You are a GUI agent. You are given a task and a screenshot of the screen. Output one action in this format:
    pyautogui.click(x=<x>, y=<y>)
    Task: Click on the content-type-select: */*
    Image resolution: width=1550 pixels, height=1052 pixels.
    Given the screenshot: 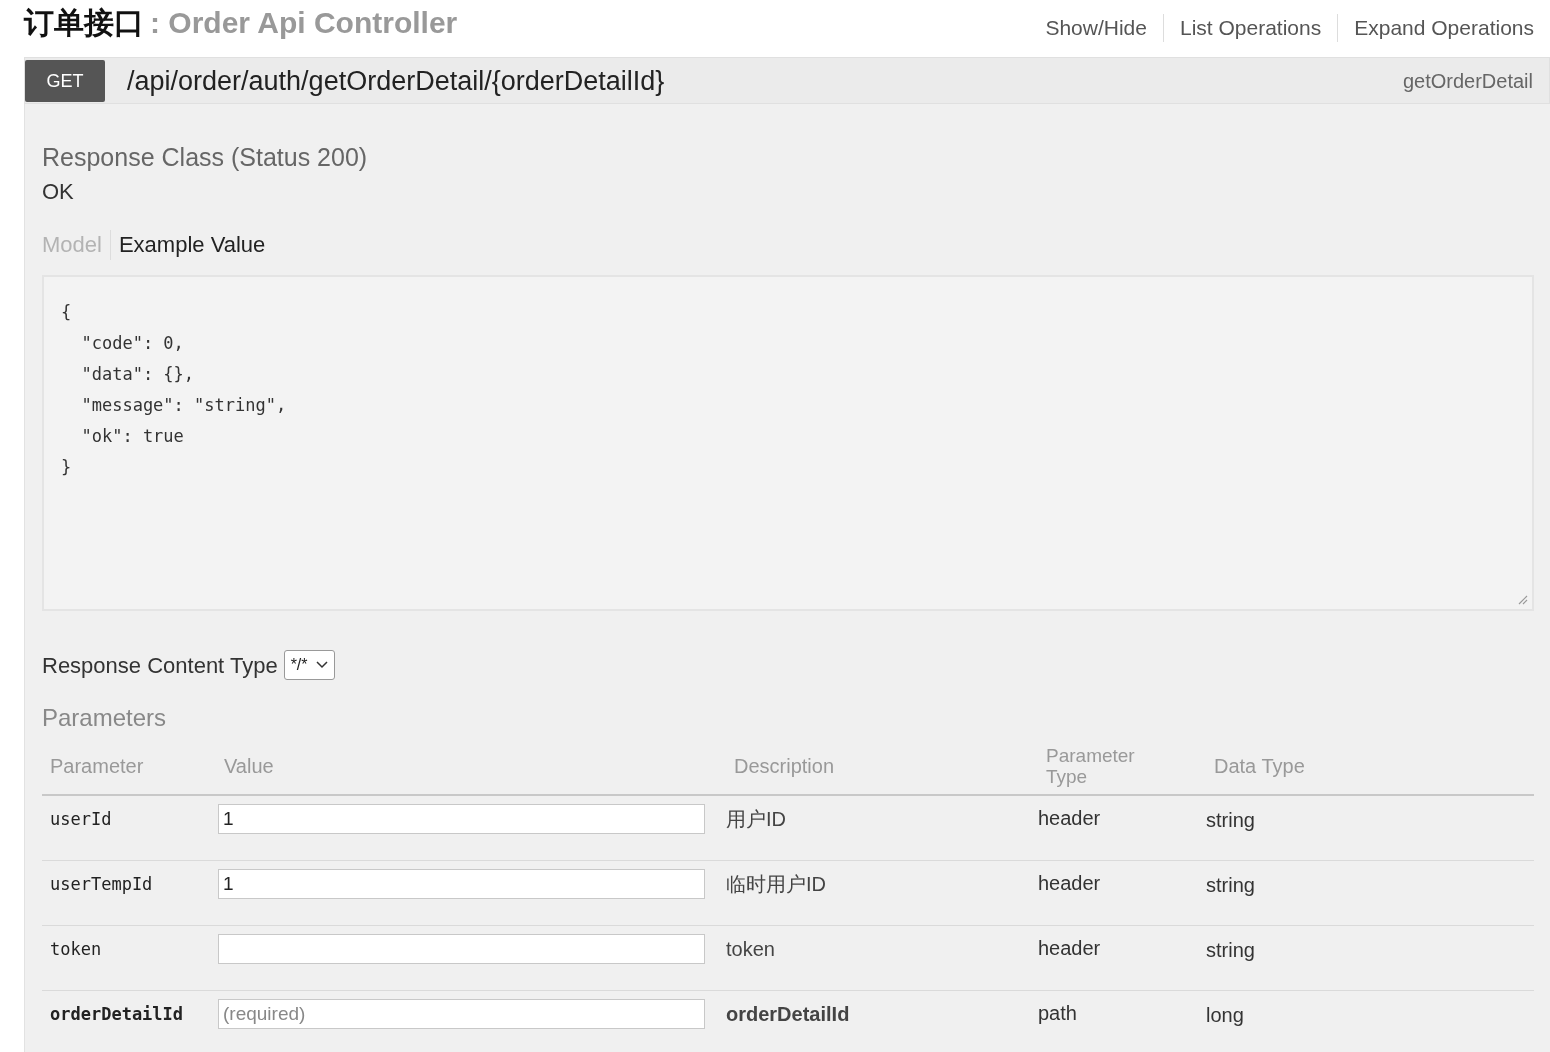 What is the action you would take?
    pyautogui.click(x=309, y=665)
    